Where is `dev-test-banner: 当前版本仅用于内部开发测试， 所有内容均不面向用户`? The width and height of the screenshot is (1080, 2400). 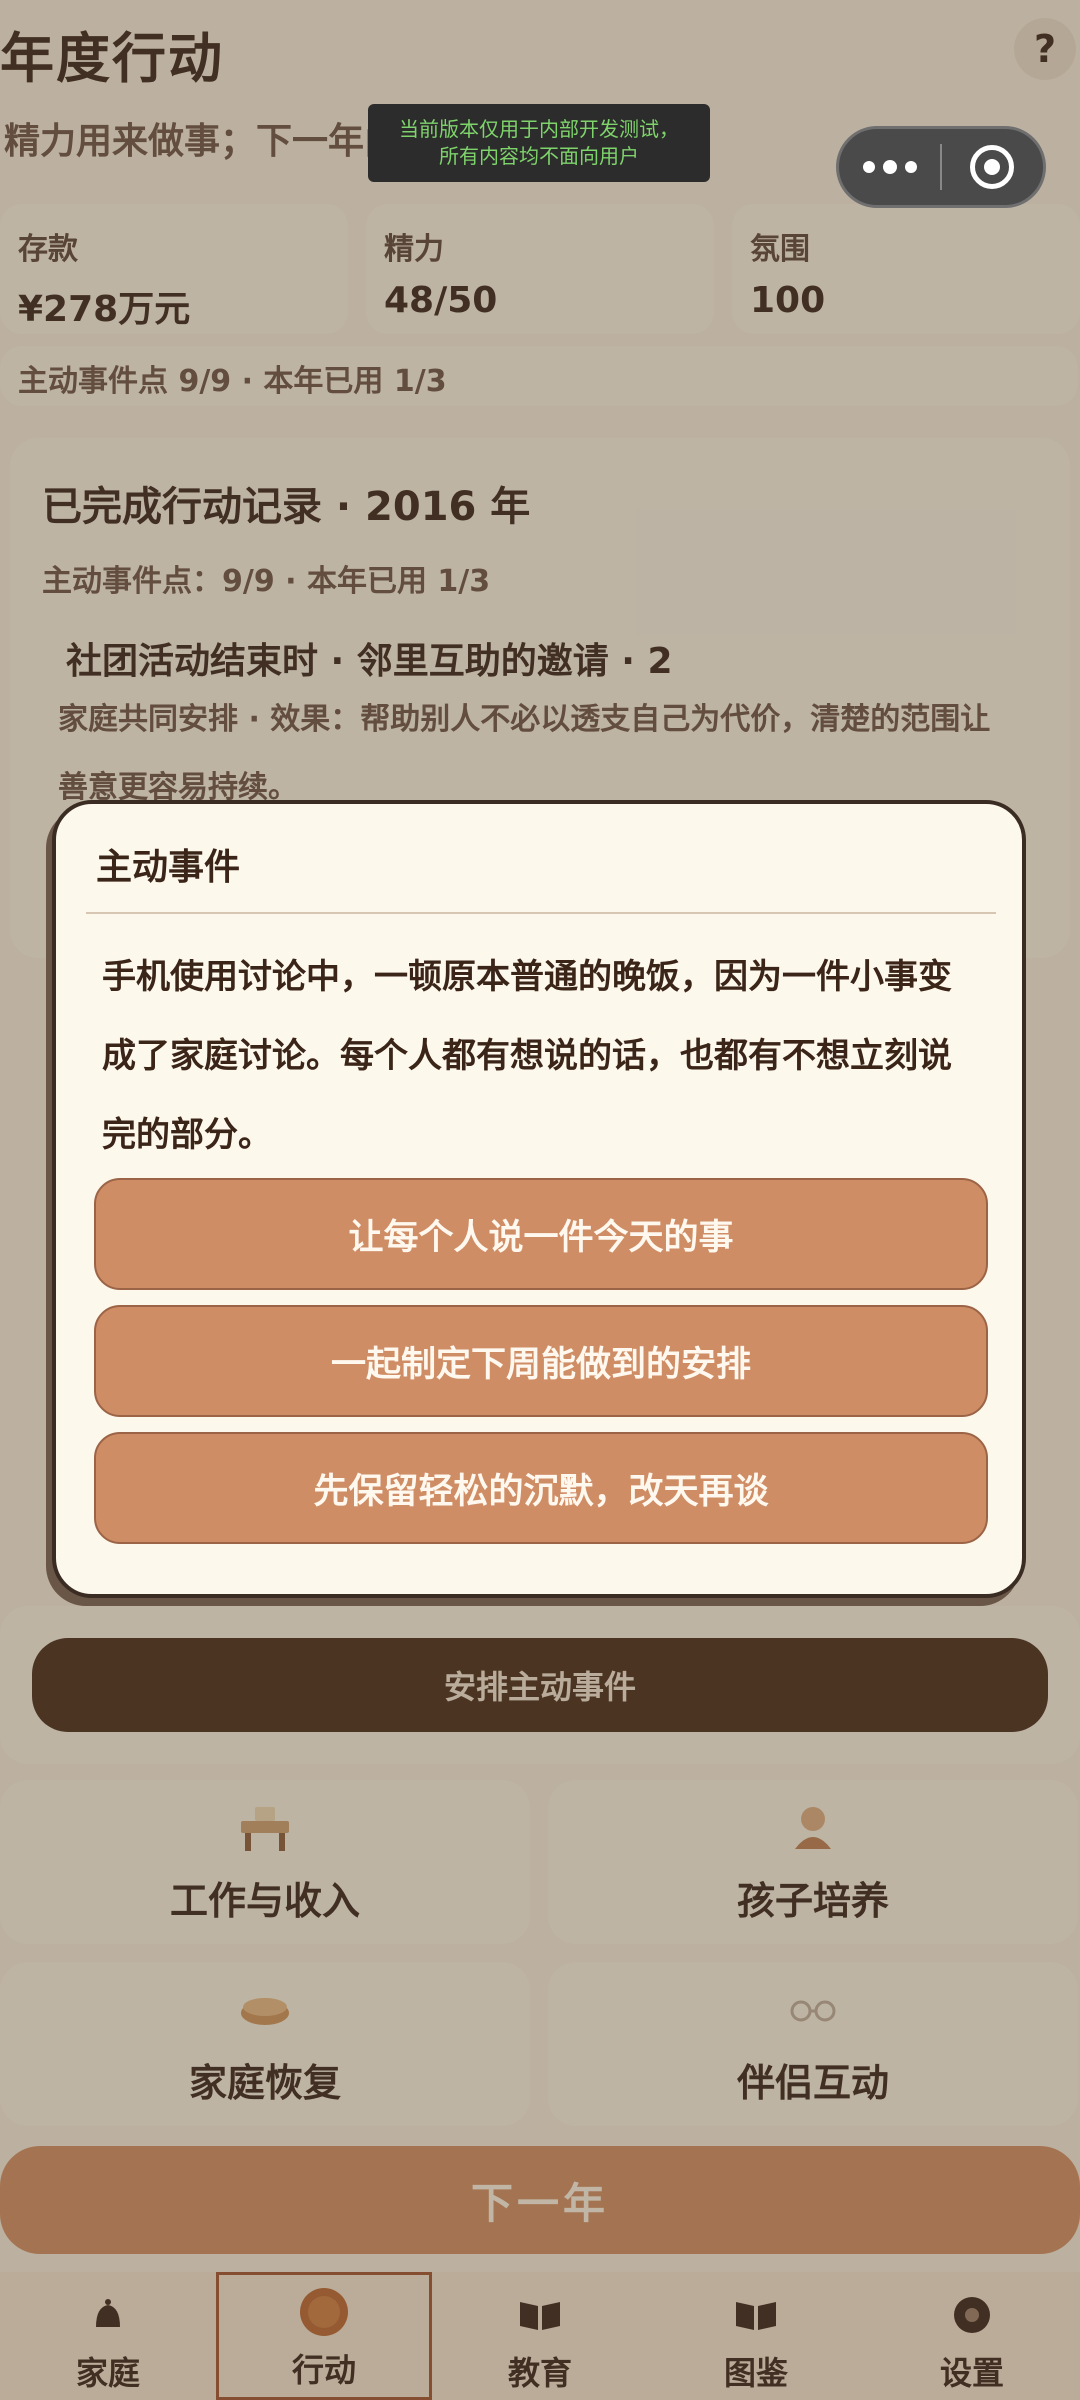 dev-test-banner: 当前版本仅用于内部开发测试， 所有内容均不面向用户 is located at coordinates (539, 143).